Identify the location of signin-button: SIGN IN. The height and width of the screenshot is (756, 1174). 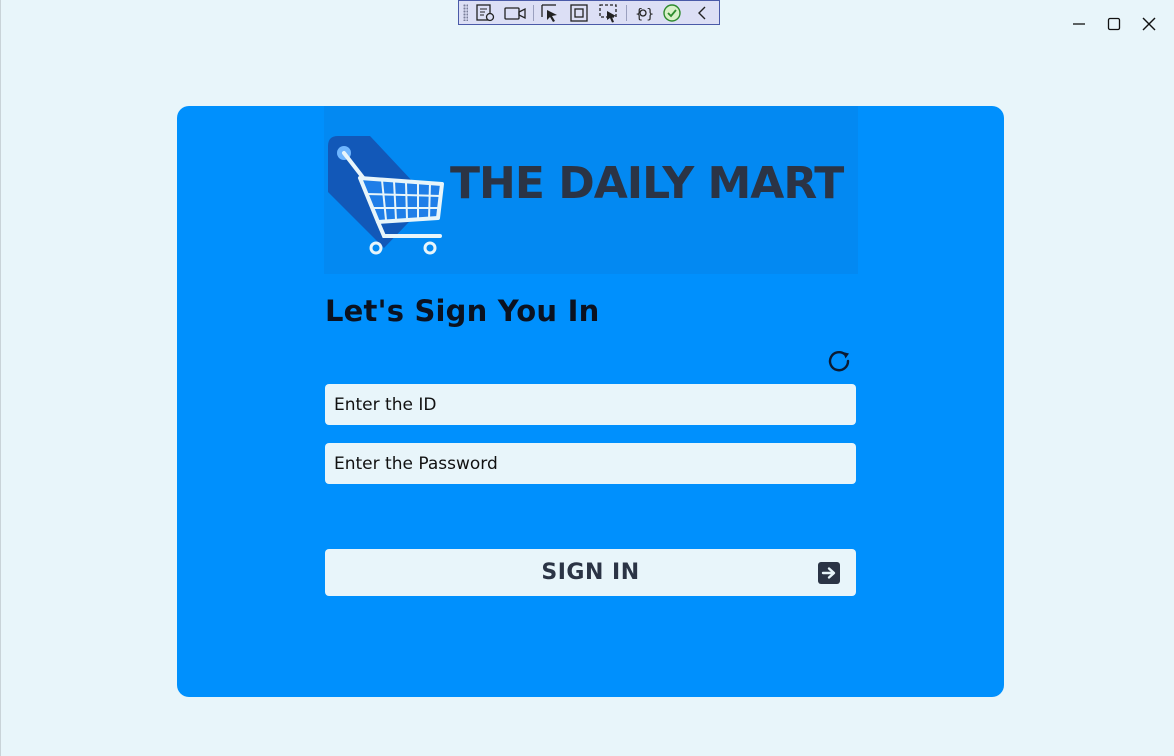
(590, 572).